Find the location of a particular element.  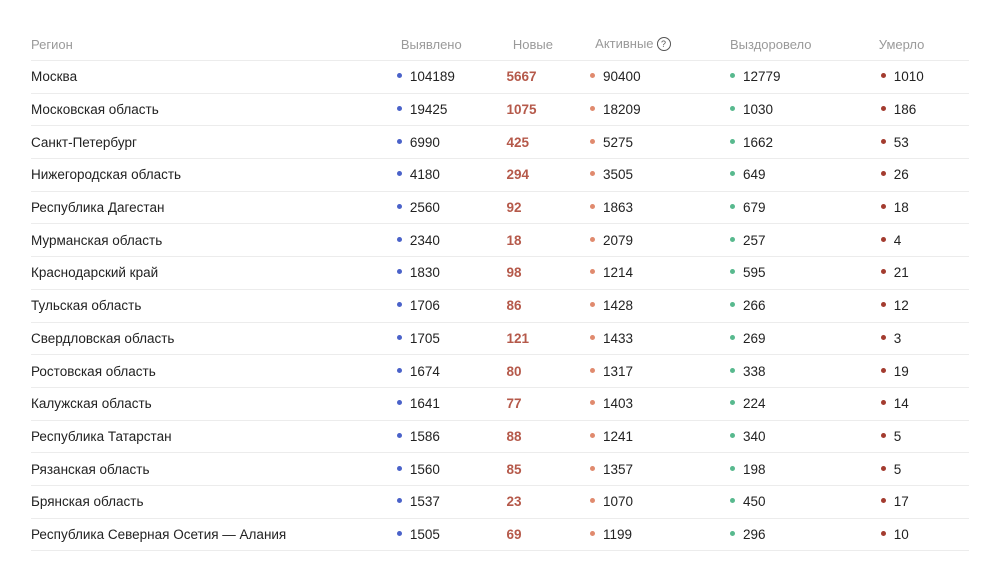

new-cell: 18 is located at coordinates (547, 240).